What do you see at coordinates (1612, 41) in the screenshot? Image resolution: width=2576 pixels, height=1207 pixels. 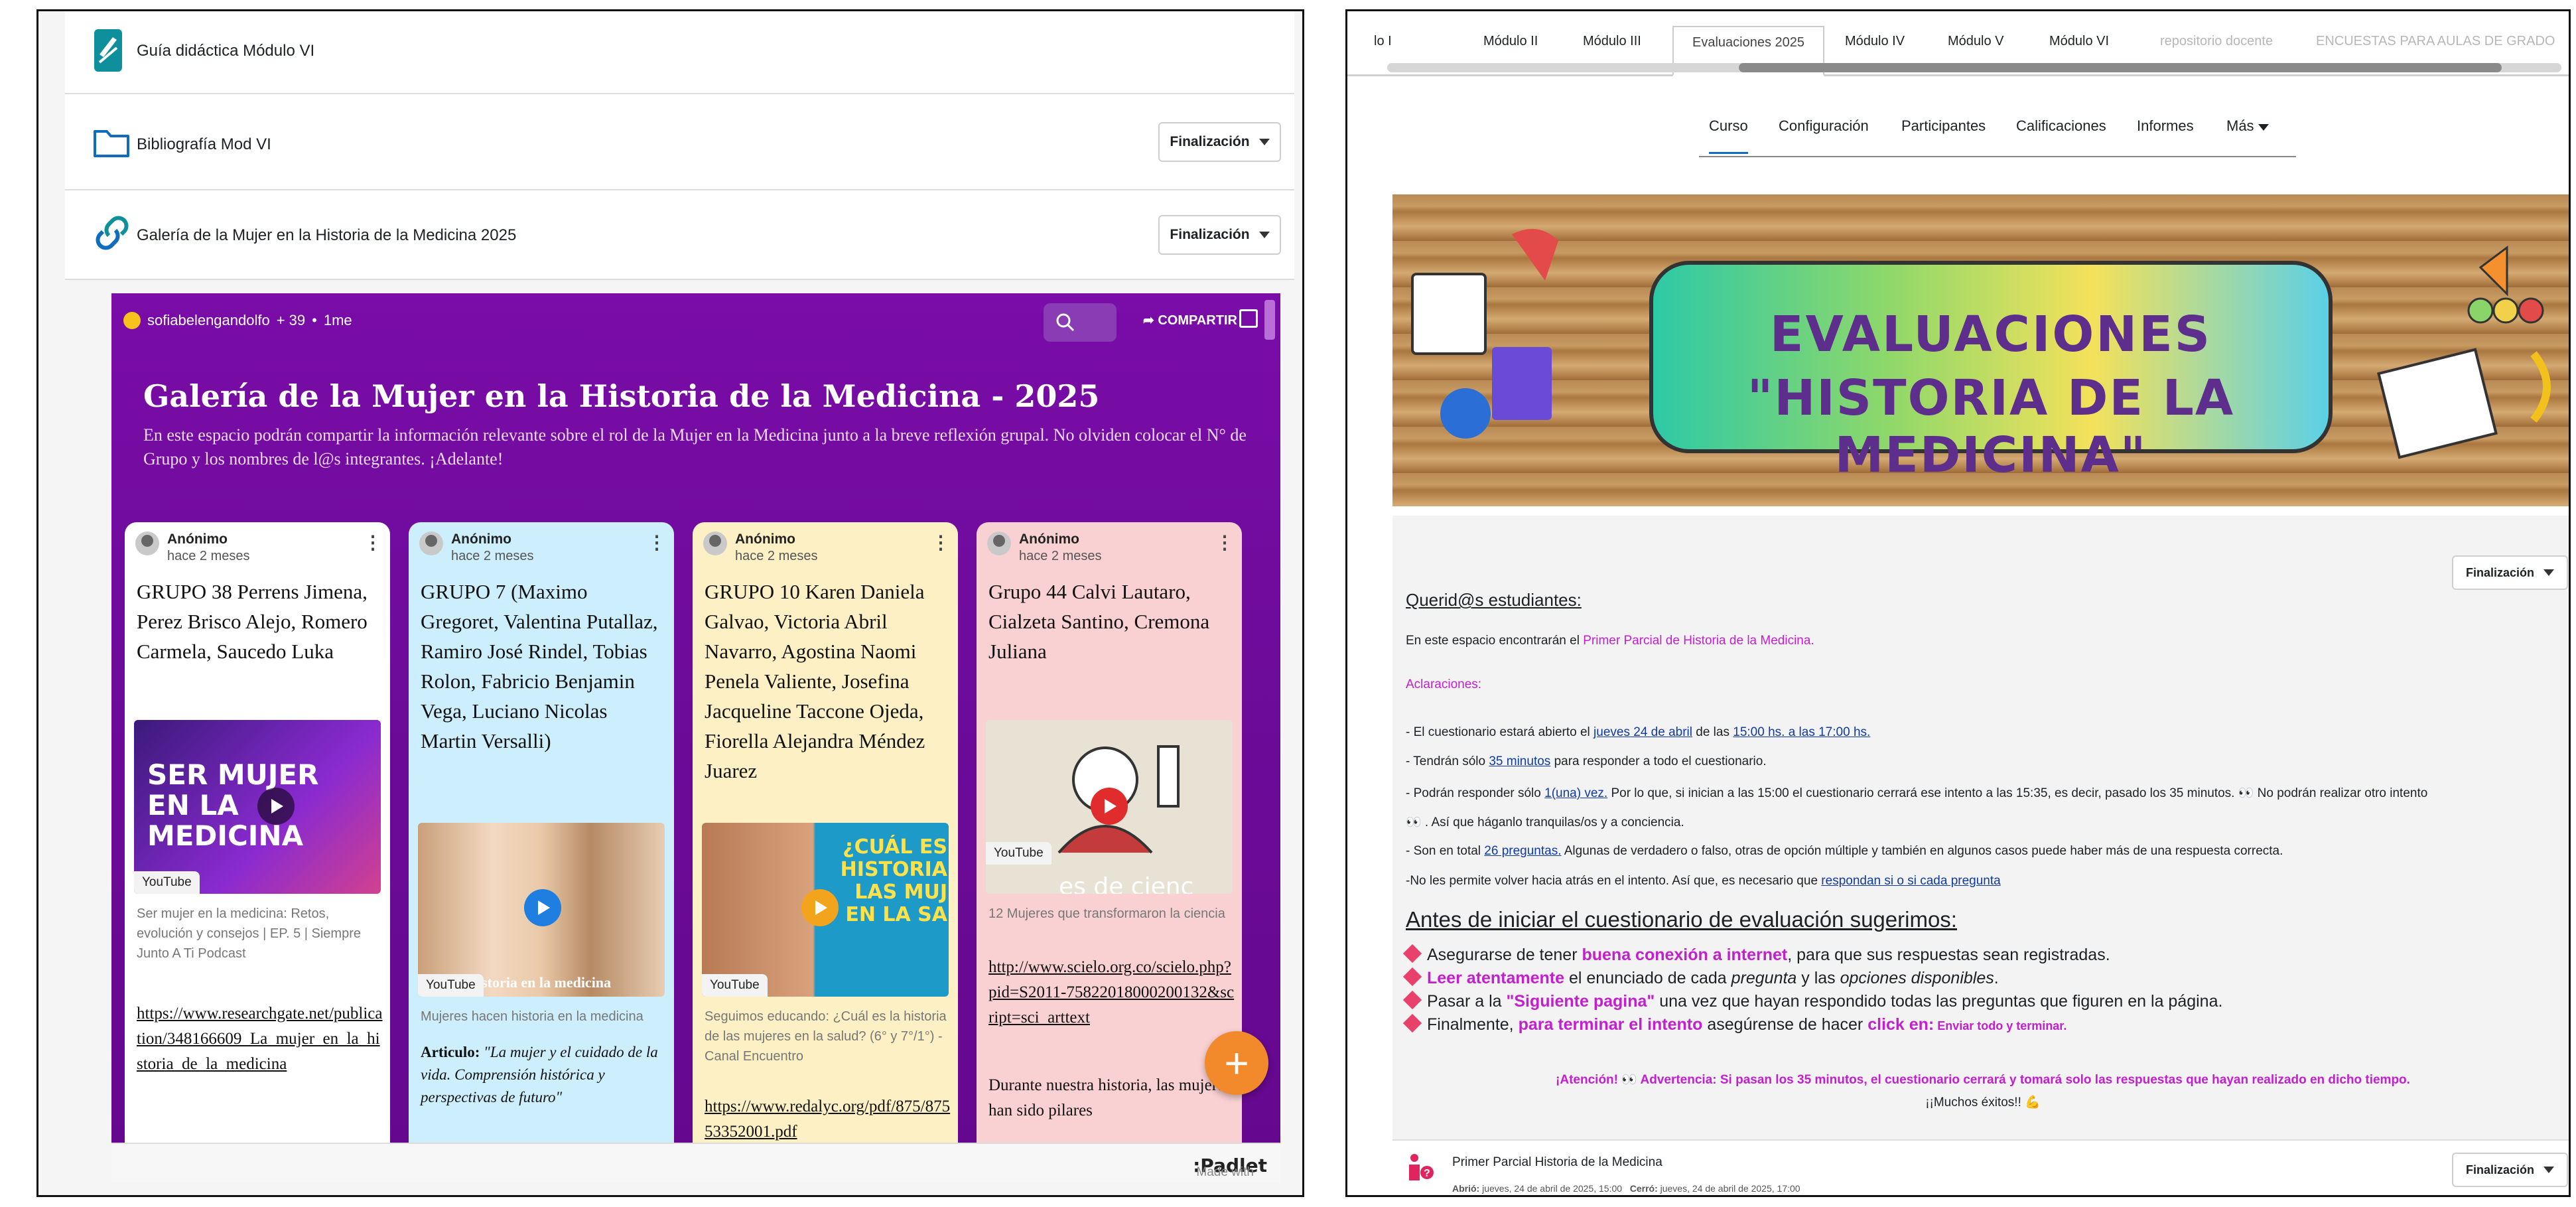 I see `tab-modulo-3: Módulo III` at bounding box center [1612, 41].